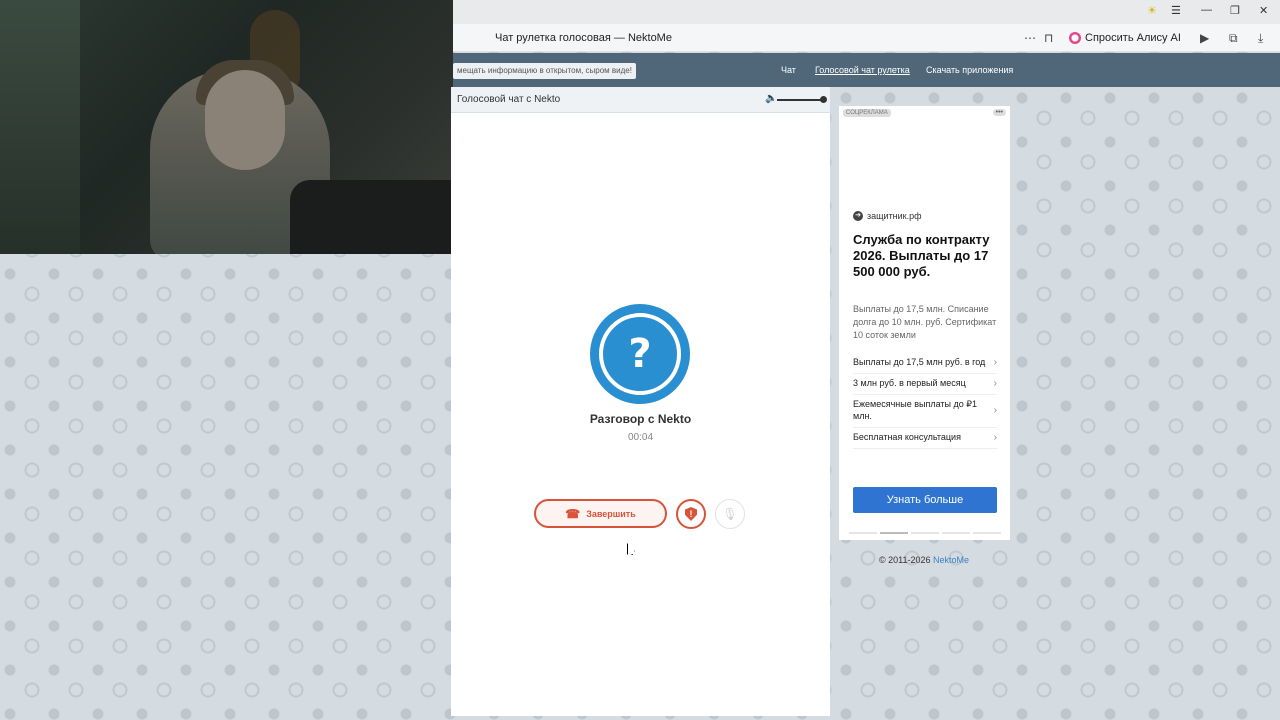 The width and height of the screenshot is (1280, 720). Describe the element at coordinates (867, 113) in the screenshot. I see `ad-badge: СОЦРЕКЛАМА` at that location.